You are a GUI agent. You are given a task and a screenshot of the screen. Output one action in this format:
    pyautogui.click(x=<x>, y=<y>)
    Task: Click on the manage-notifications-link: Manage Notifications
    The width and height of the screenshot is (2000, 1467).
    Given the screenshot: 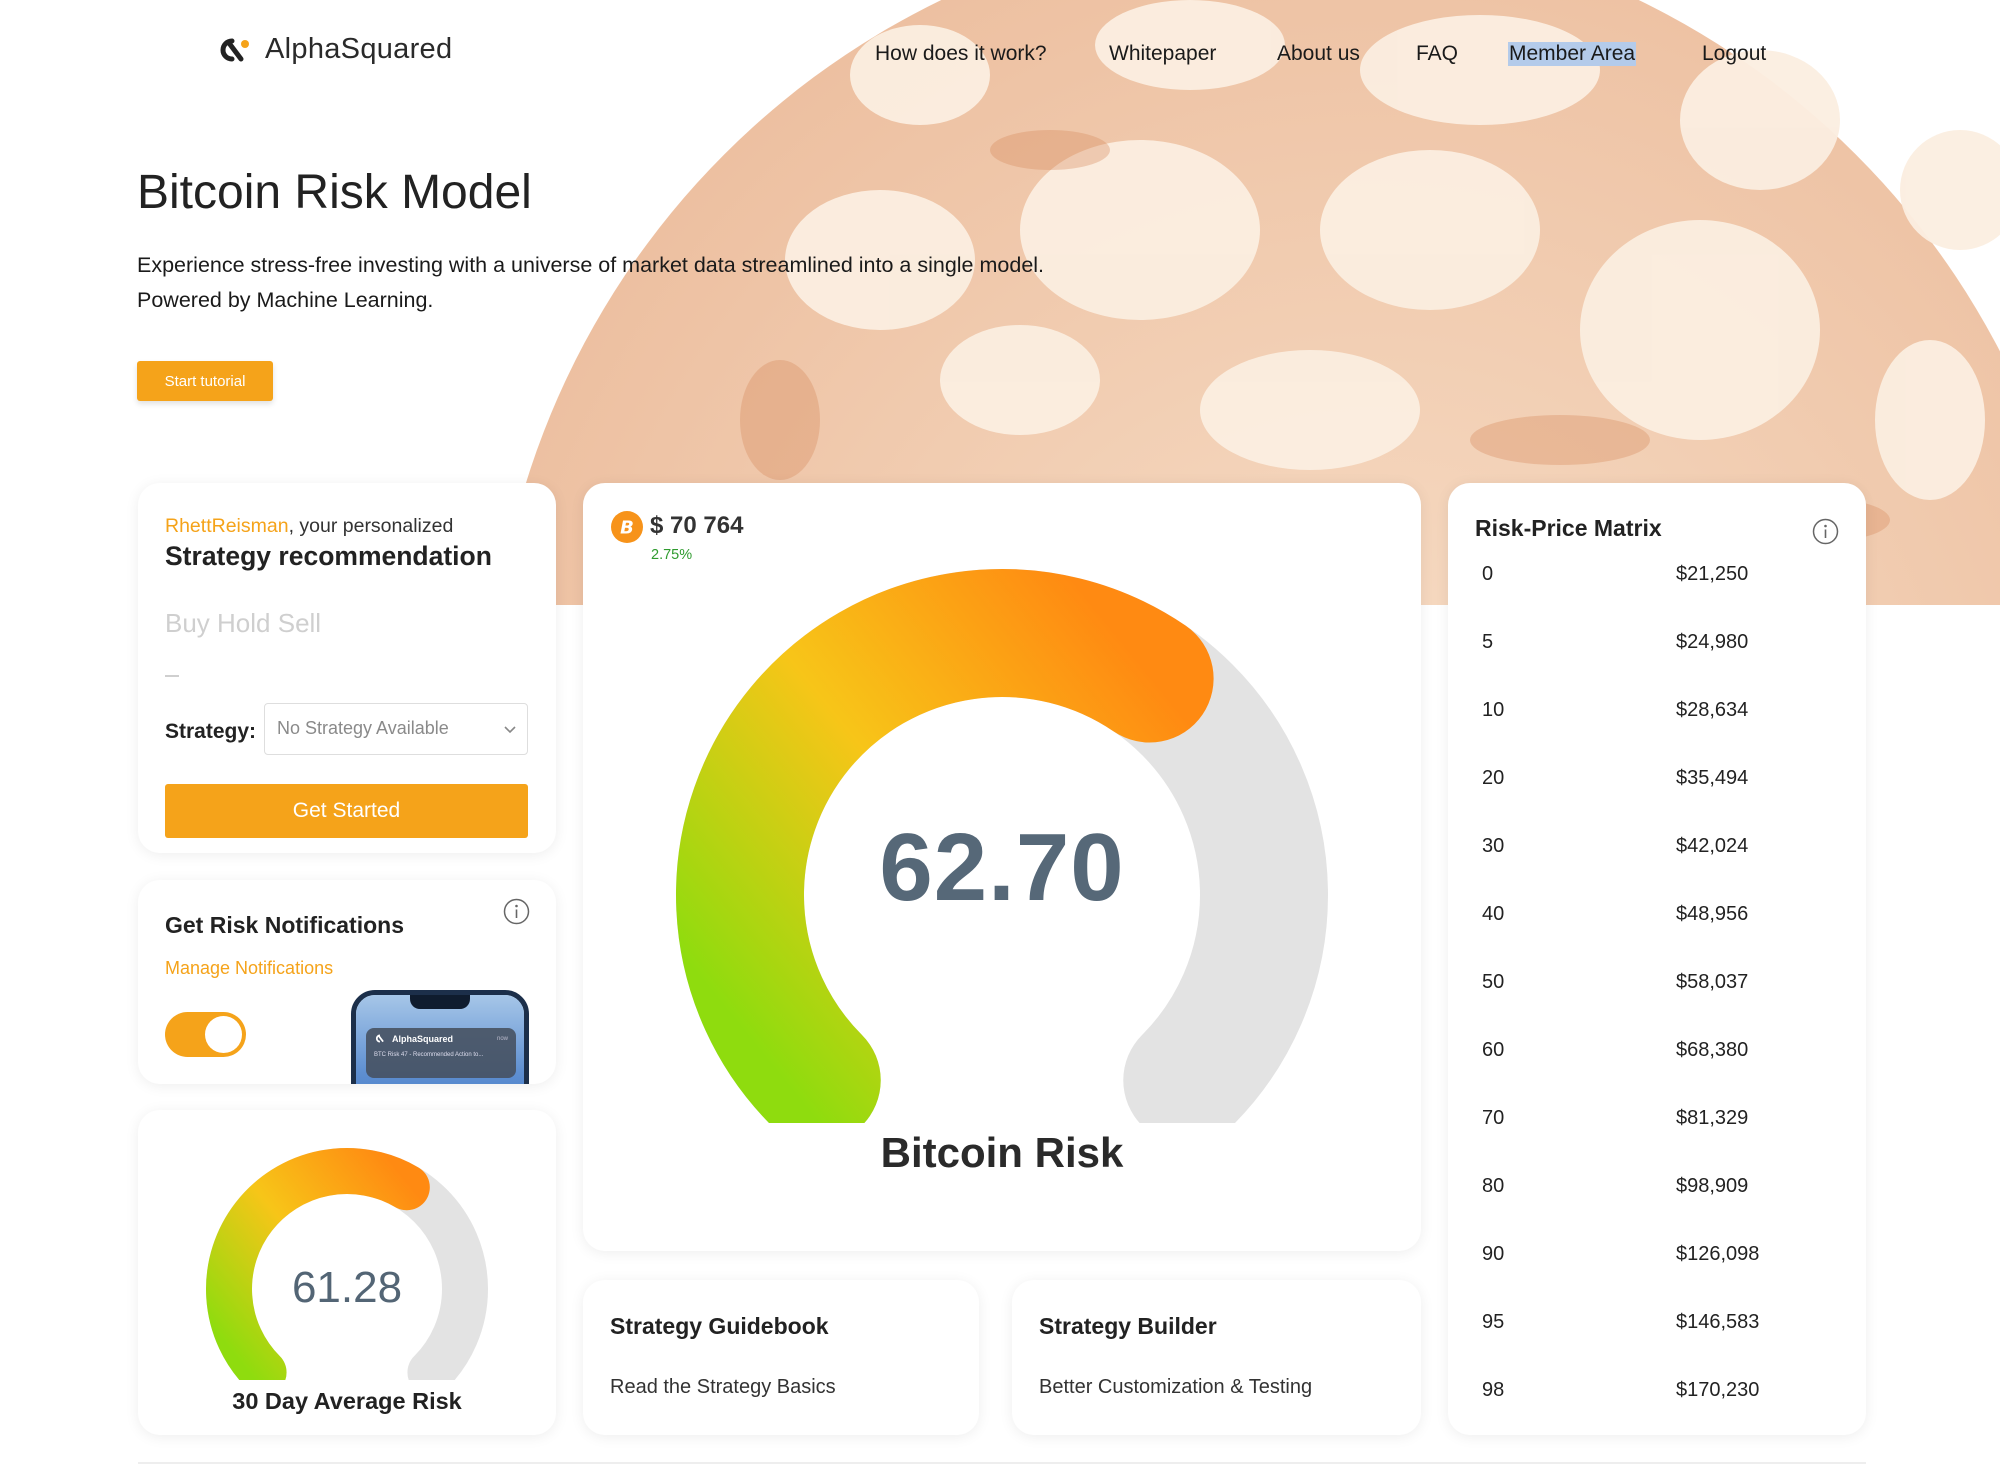 What is the action you would take?
    pyautogui.click(x=249, y=968)
    